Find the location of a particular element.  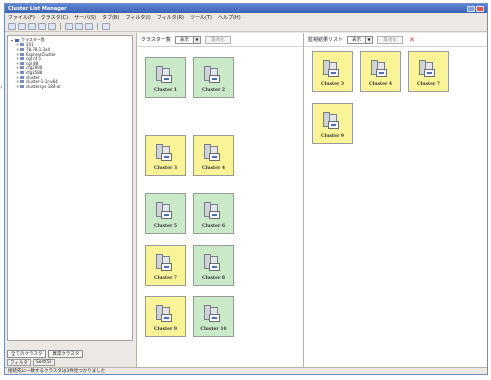

connect-icon is located at coordinates (69, 26).